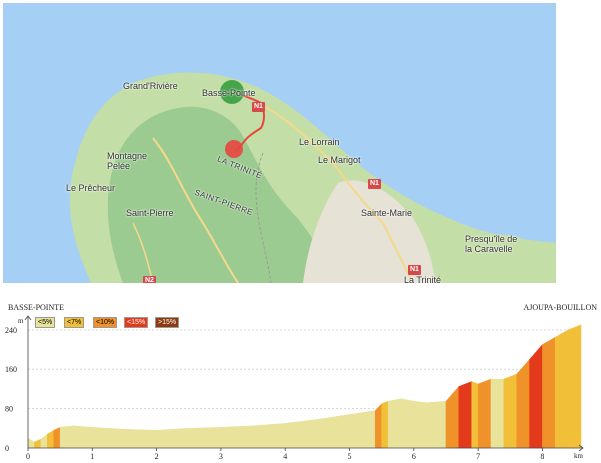  What do you see at coordinates (542, 456) in the screenshot?
I see `x-tick-label: 8` at bounding box center [542, 456].